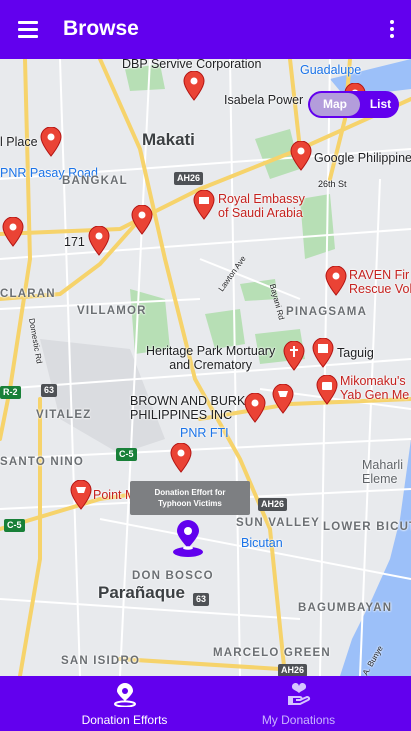 The image size is (411, 731). I want to click on map-label: Google Philippine, so click(362, 158).